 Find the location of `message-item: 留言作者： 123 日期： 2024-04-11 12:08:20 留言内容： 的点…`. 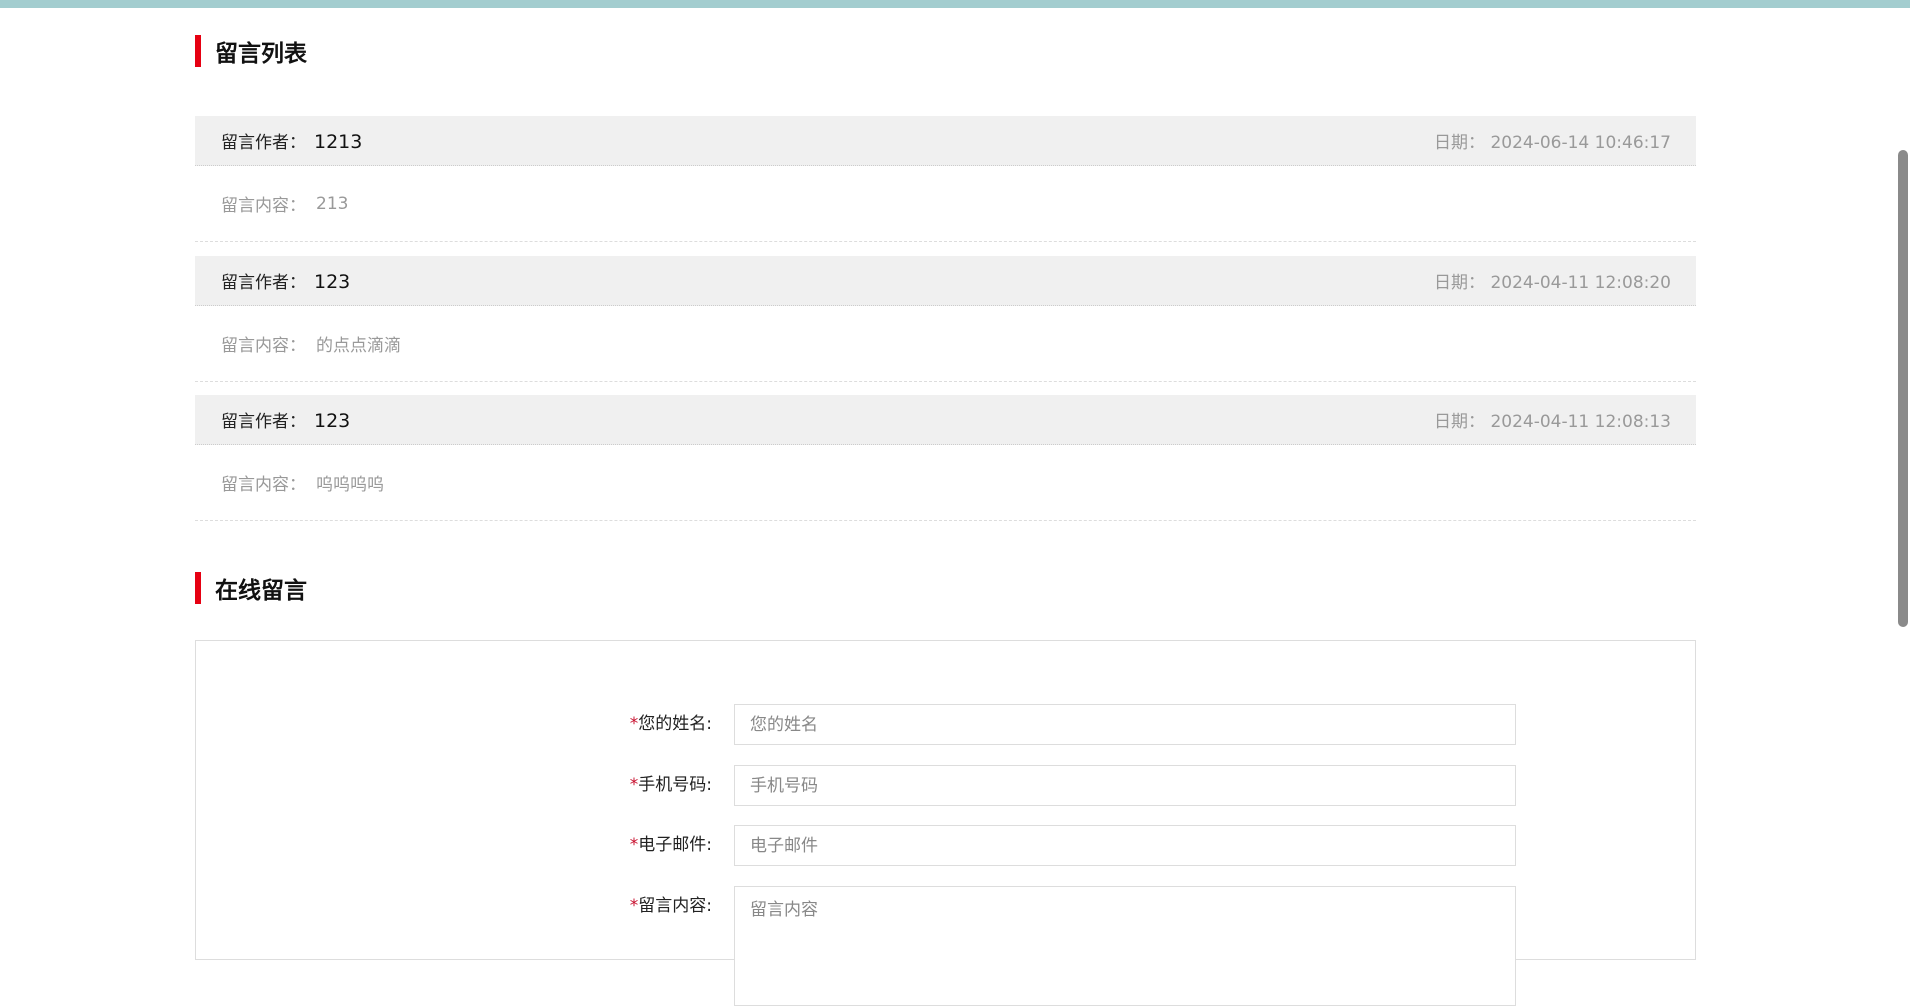

message-item: 留言作者： 123 日期： 2024-04-11 12:08:20 留言内容： 的点… is located at coordinates (945, 319).